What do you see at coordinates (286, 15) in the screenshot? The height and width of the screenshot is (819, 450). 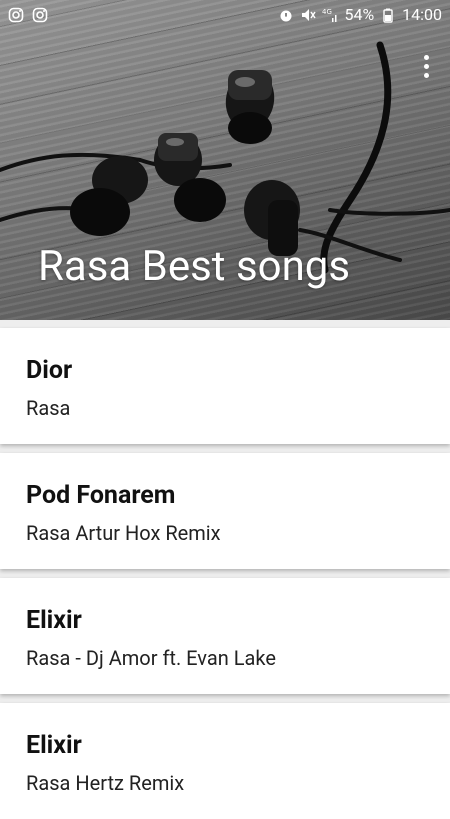 I see `alarm-icon` at bounding box center [286, 15].